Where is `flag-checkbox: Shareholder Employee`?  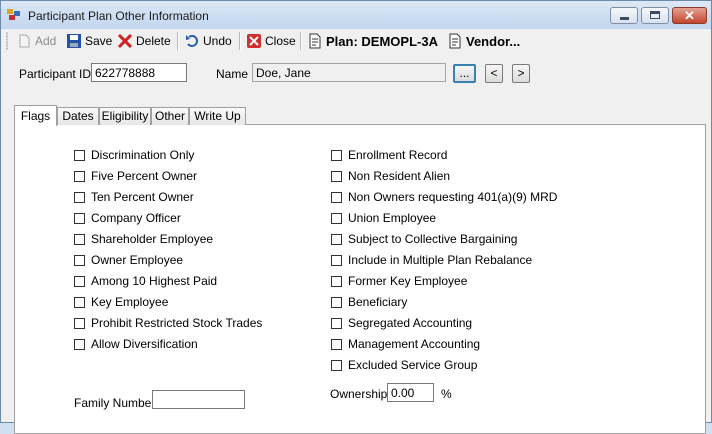 flag-checkbox: Shareholder Employee is located at coordinates (143, 239).